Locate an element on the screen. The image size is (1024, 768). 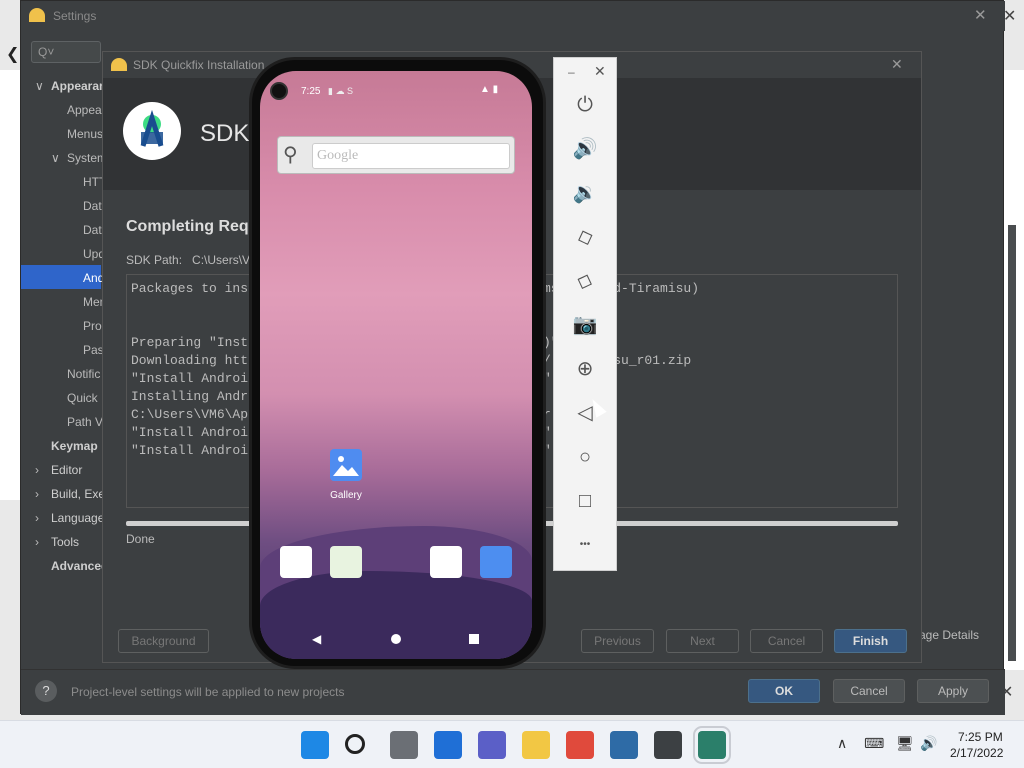
show-hidden-icons-icon: ∧ is located at coordinates (842, 743).